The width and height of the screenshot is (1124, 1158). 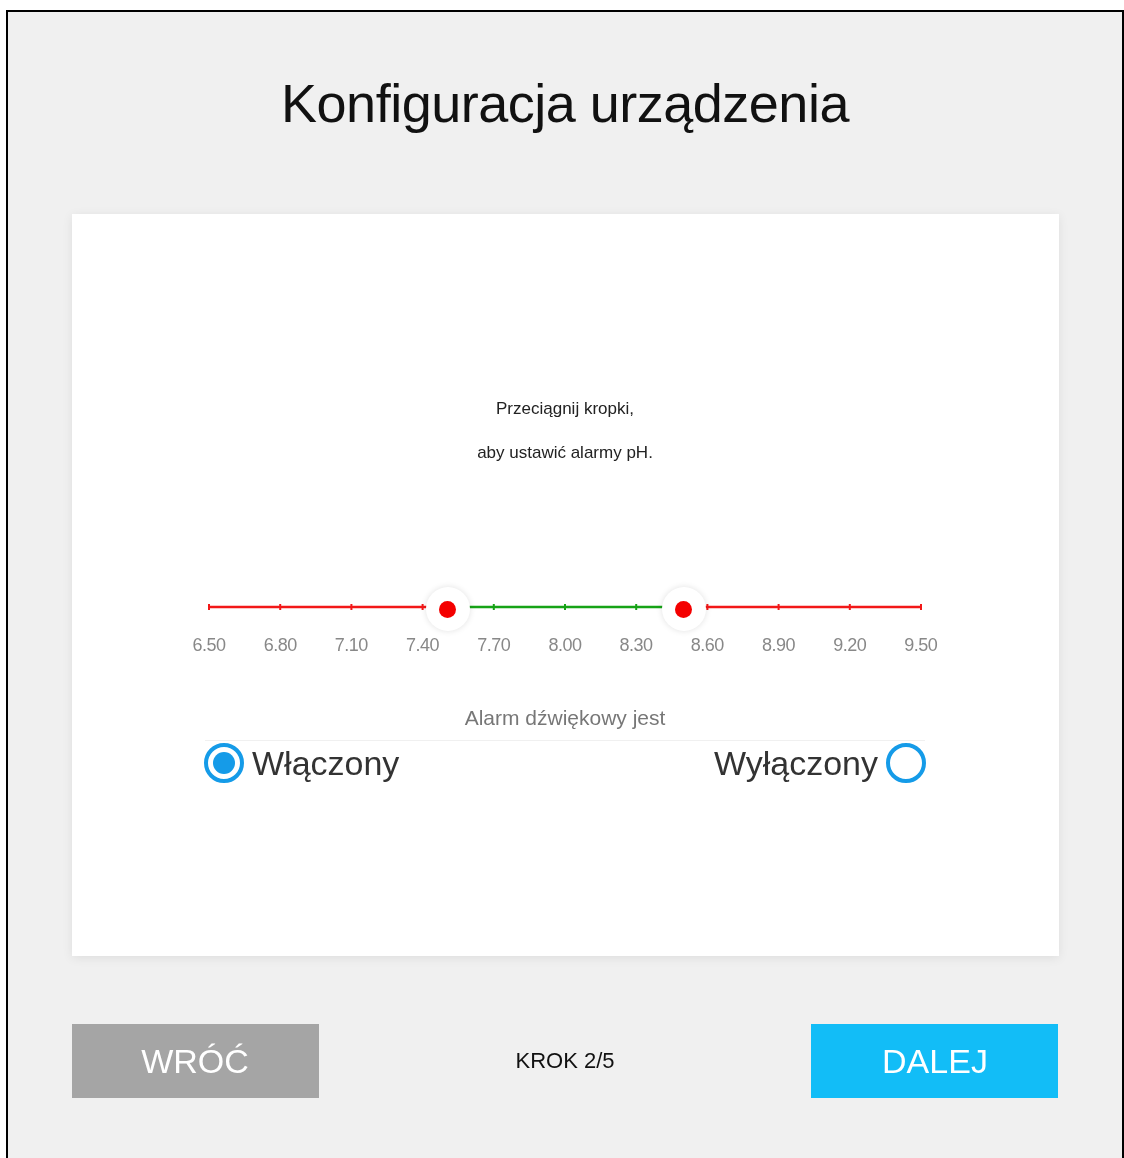 What do you see at coordinates (778, 645) in the screenshot?
I see `tick-label: 8.90` at bounding box center [778, 645].